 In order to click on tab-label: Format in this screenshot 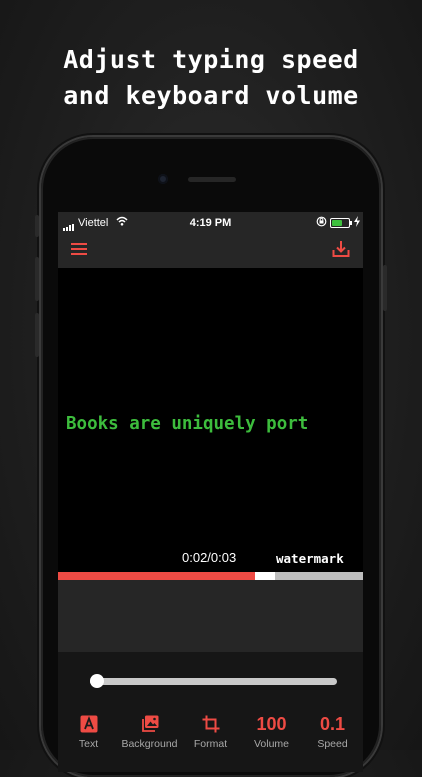, I will do `click(210, 744)`.